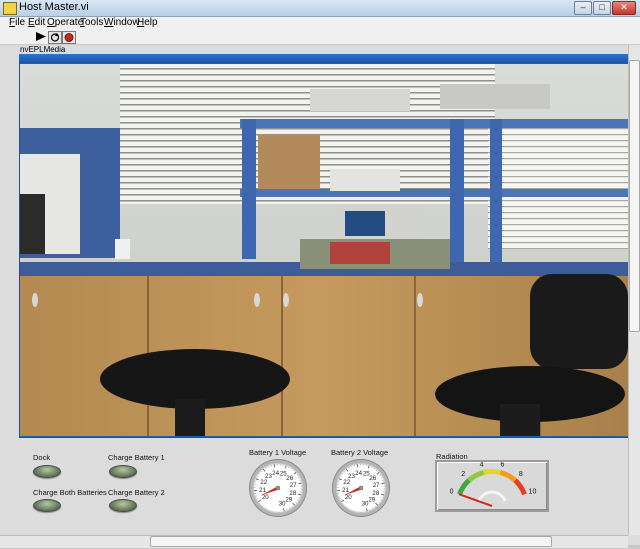 The height and width of the screenshot is (549, 640). I want to click on window-title: Host Master.vi, so click(54, 7).